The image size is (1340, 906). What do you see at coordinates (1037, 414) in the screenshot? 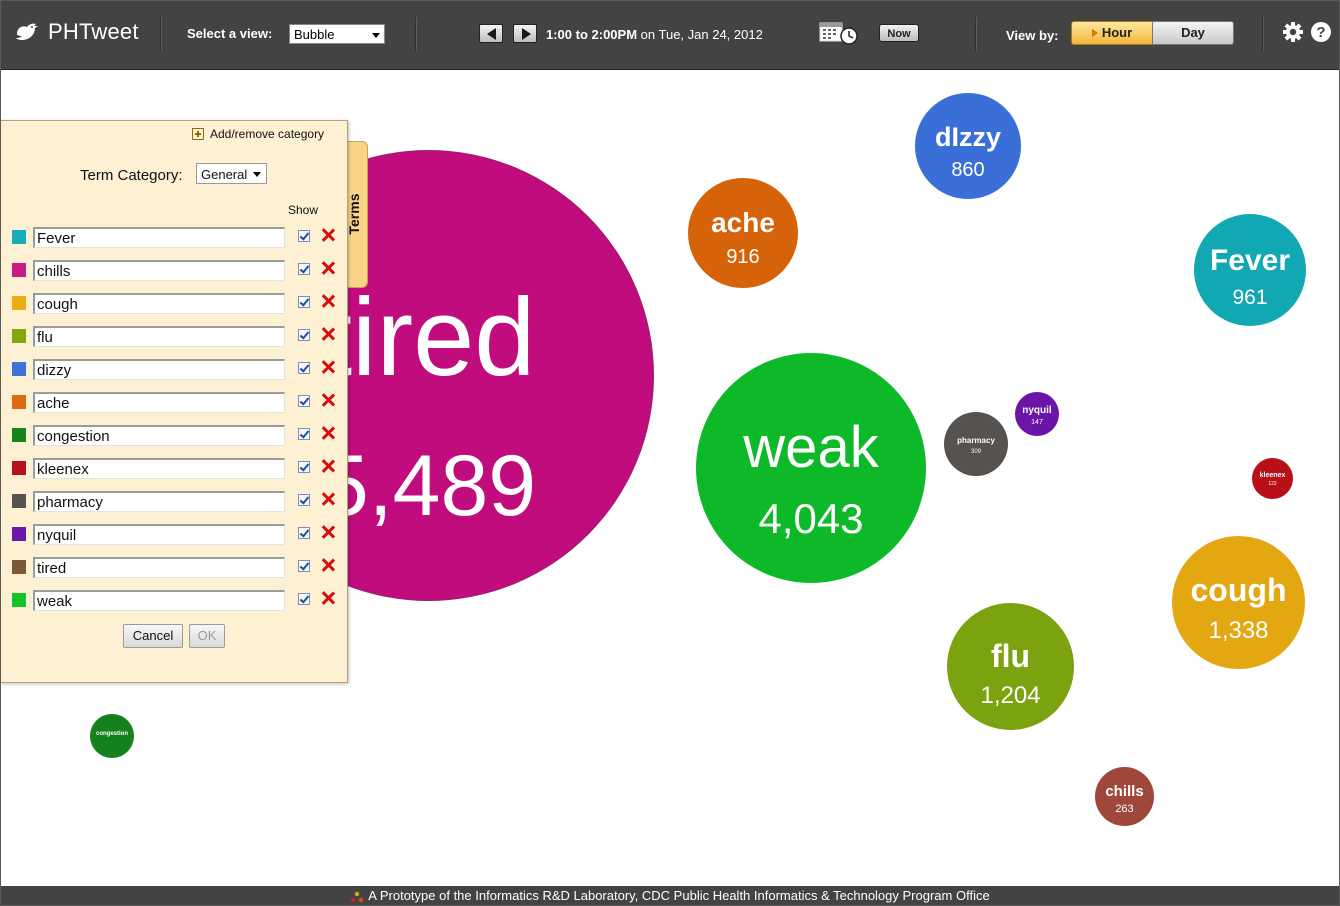
I see `bubble-nyquil: nyquil 147` at bounding box center [1037, 414].